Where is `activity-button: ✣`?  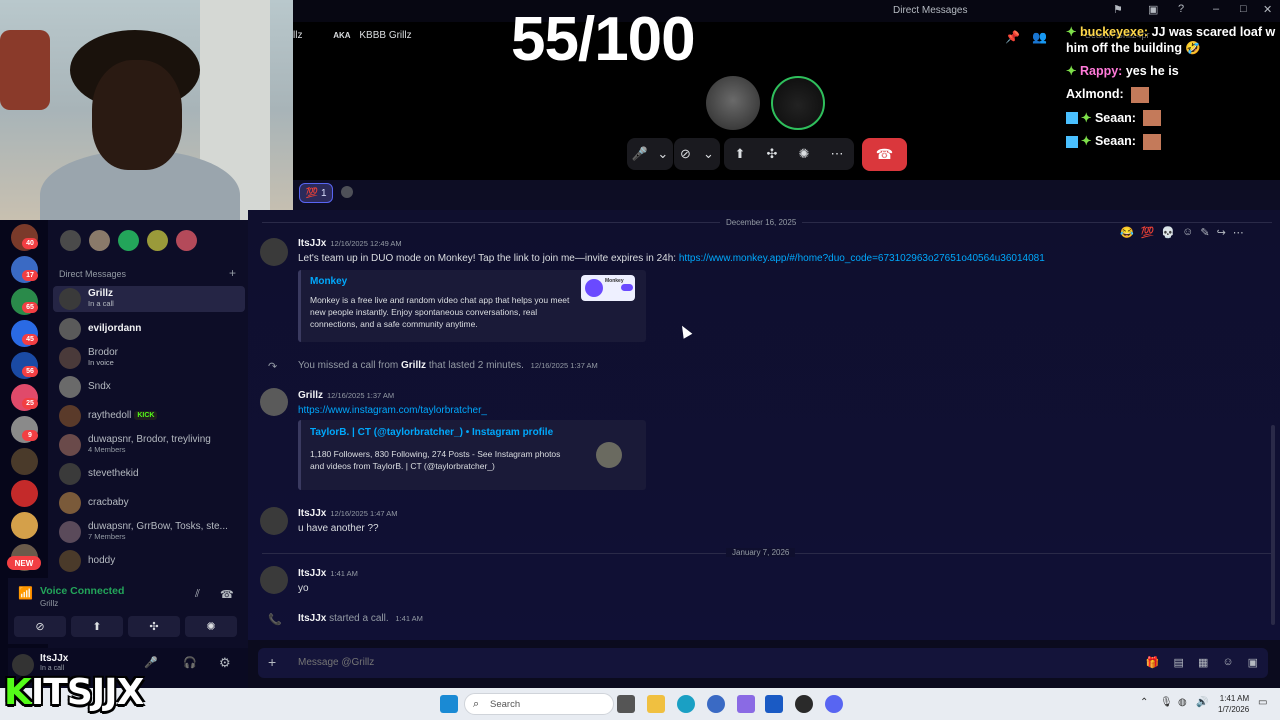
activity-button: ✣ is located at coordinates (154, 626).